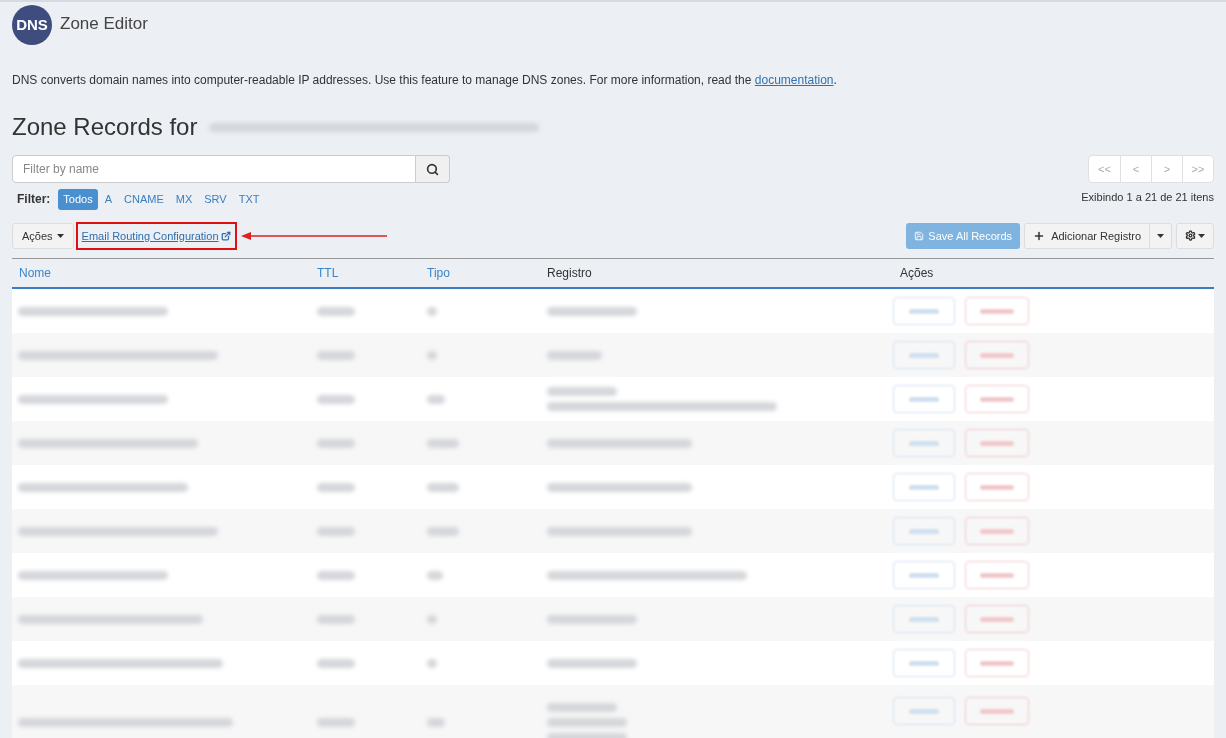 The image size is (1226, 738). What do you see at coordinates (1104, 169) in the screenshot?
I see `page-button: <<` at bounding box center [1104, 169].